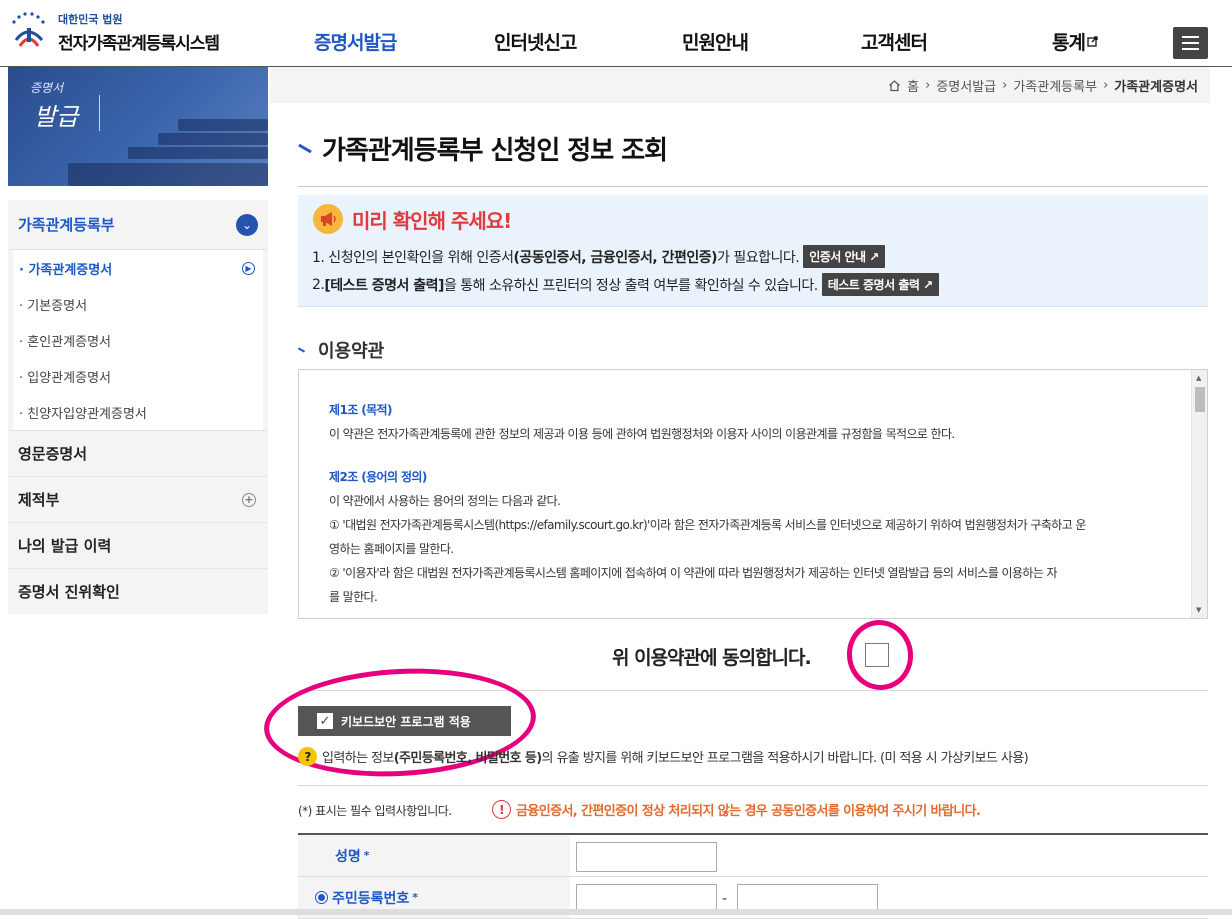 This screenshot has width=1232, height=919. Describe the element at coordinates (715, 41) in the screenshot. I see `nav-civil-guide: 민원안내` at that location.